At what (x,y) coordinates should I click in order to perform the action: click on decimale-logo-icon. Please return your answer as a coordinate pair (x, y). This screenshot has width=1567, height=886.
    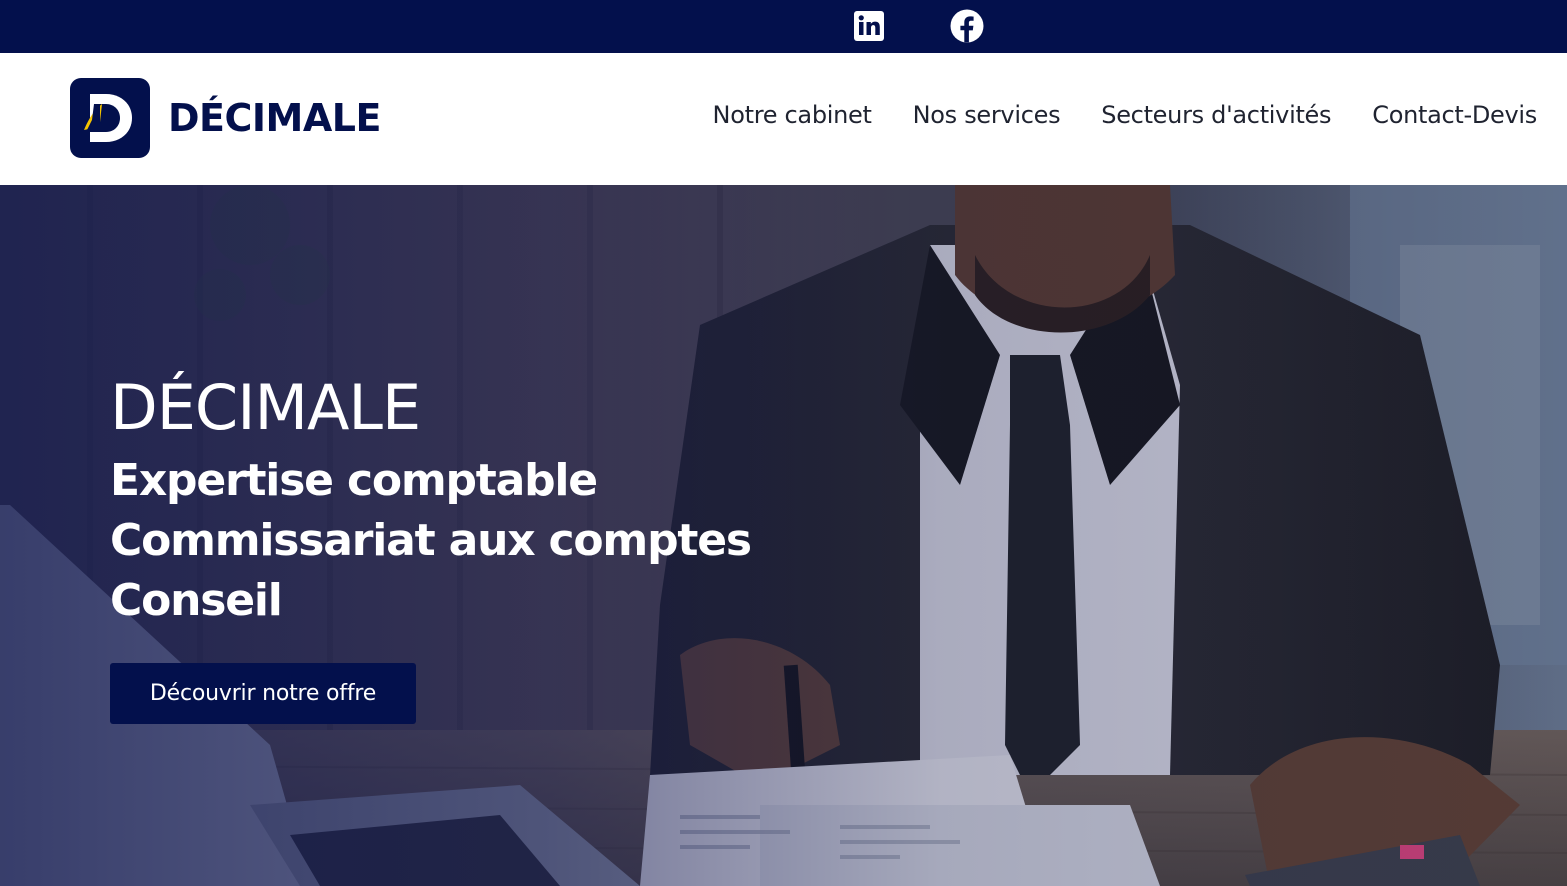
    Looking at the image, I should click on (110, 118).